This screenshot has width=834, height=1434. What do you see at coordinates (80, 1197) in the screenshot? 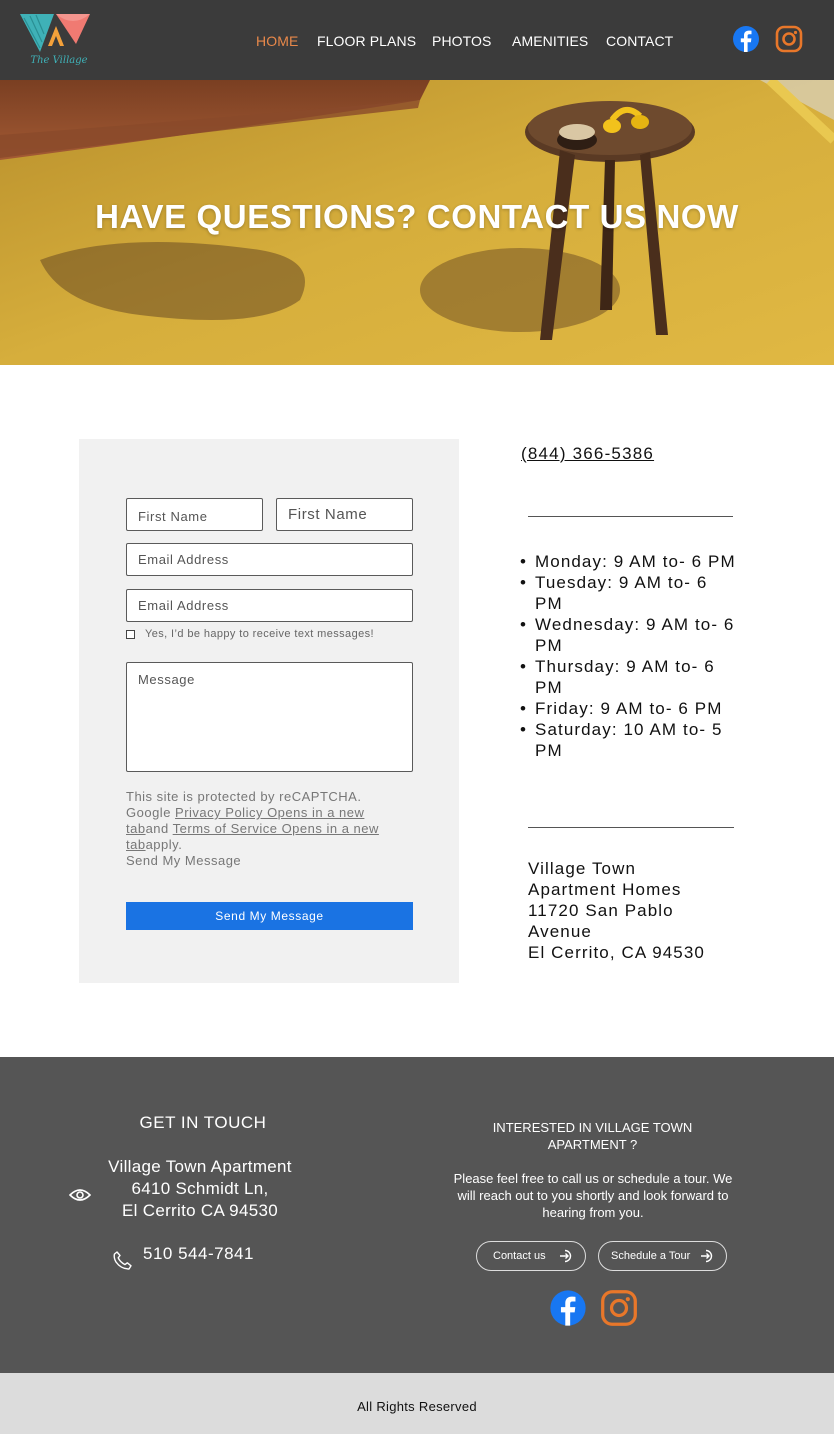
I see `location-eye-icon` at bounding box center [80, 1197].